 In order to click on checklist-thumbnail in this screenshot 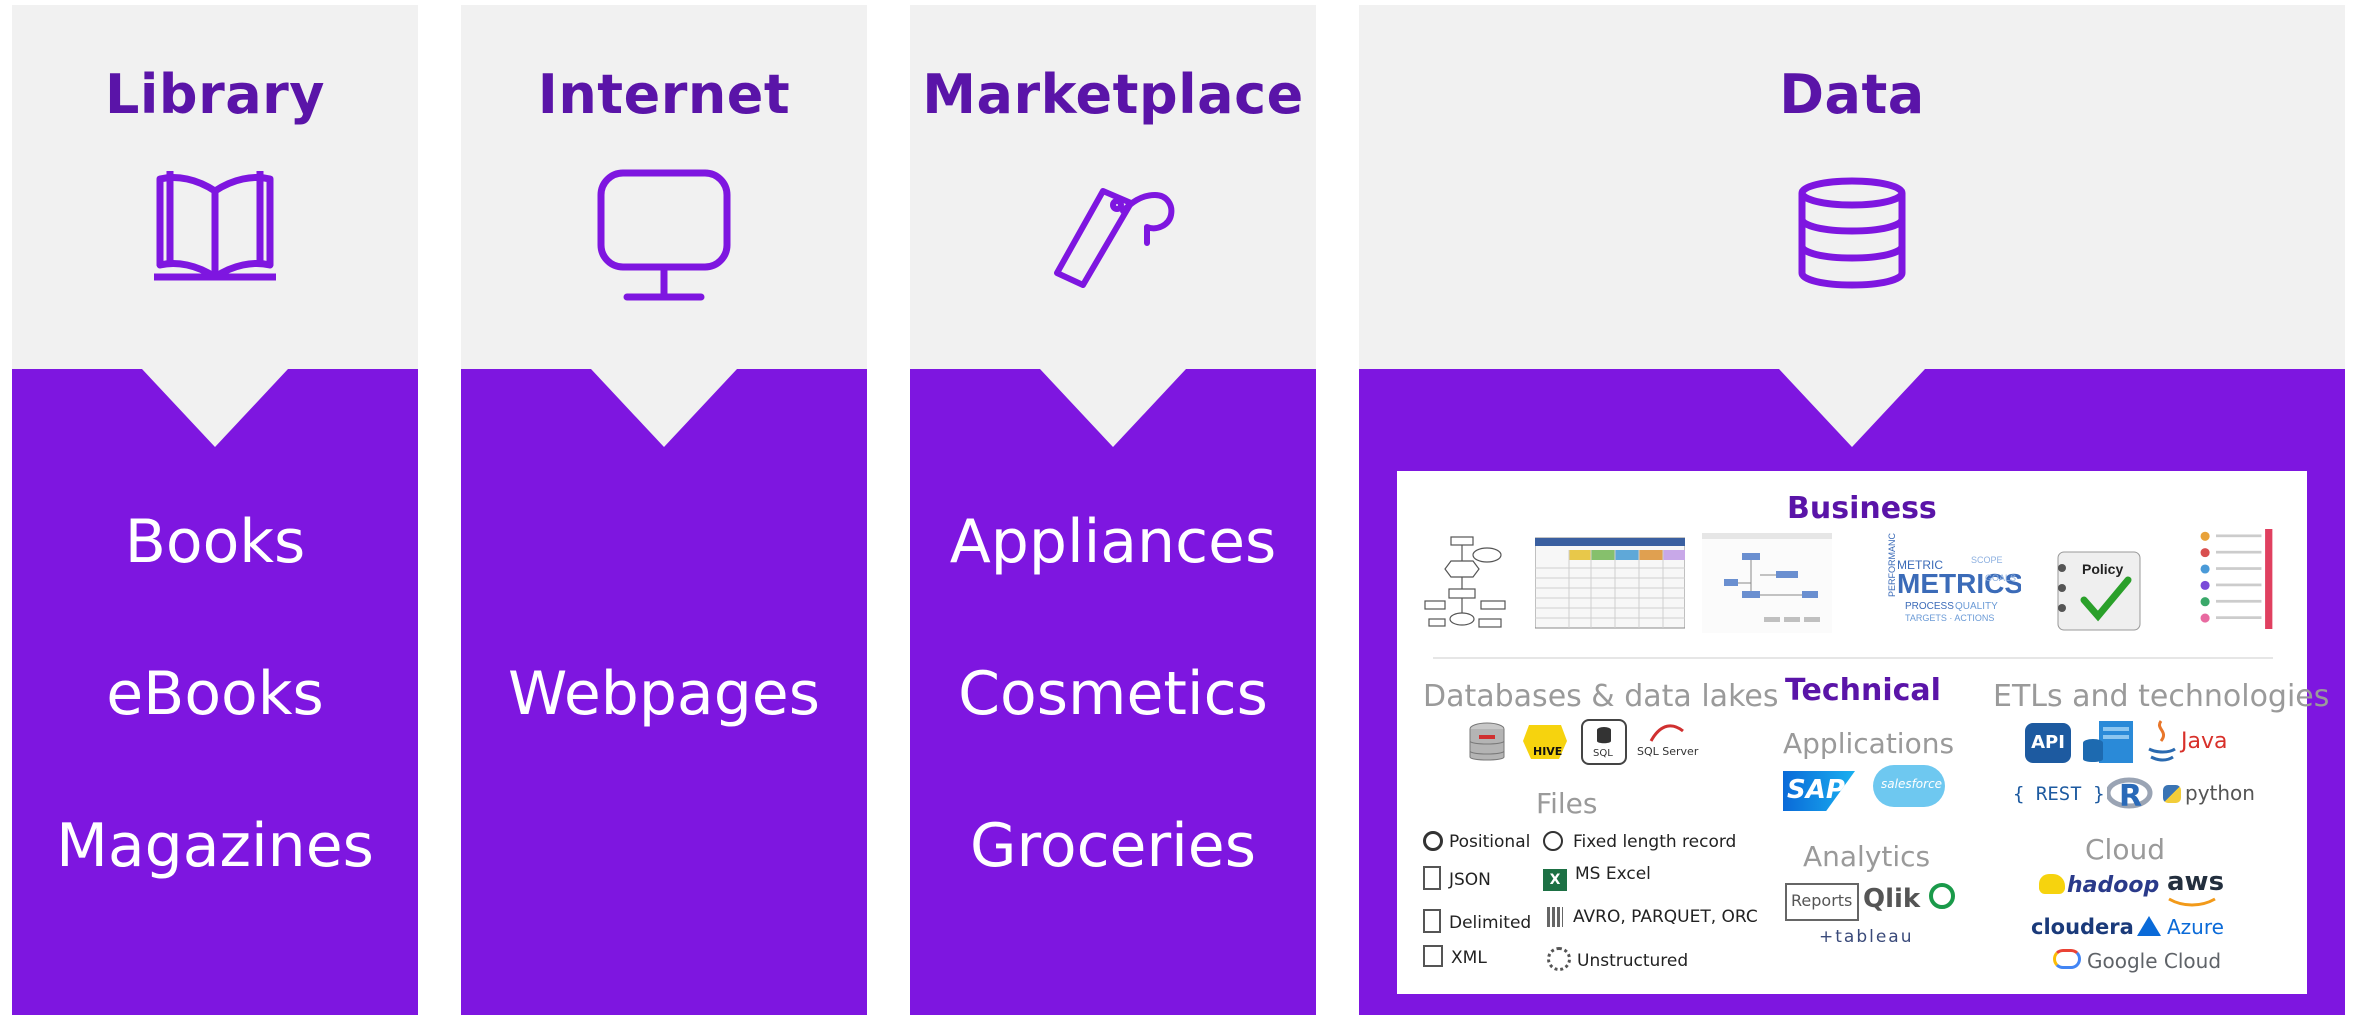, I will do `click(2236, 579)`.